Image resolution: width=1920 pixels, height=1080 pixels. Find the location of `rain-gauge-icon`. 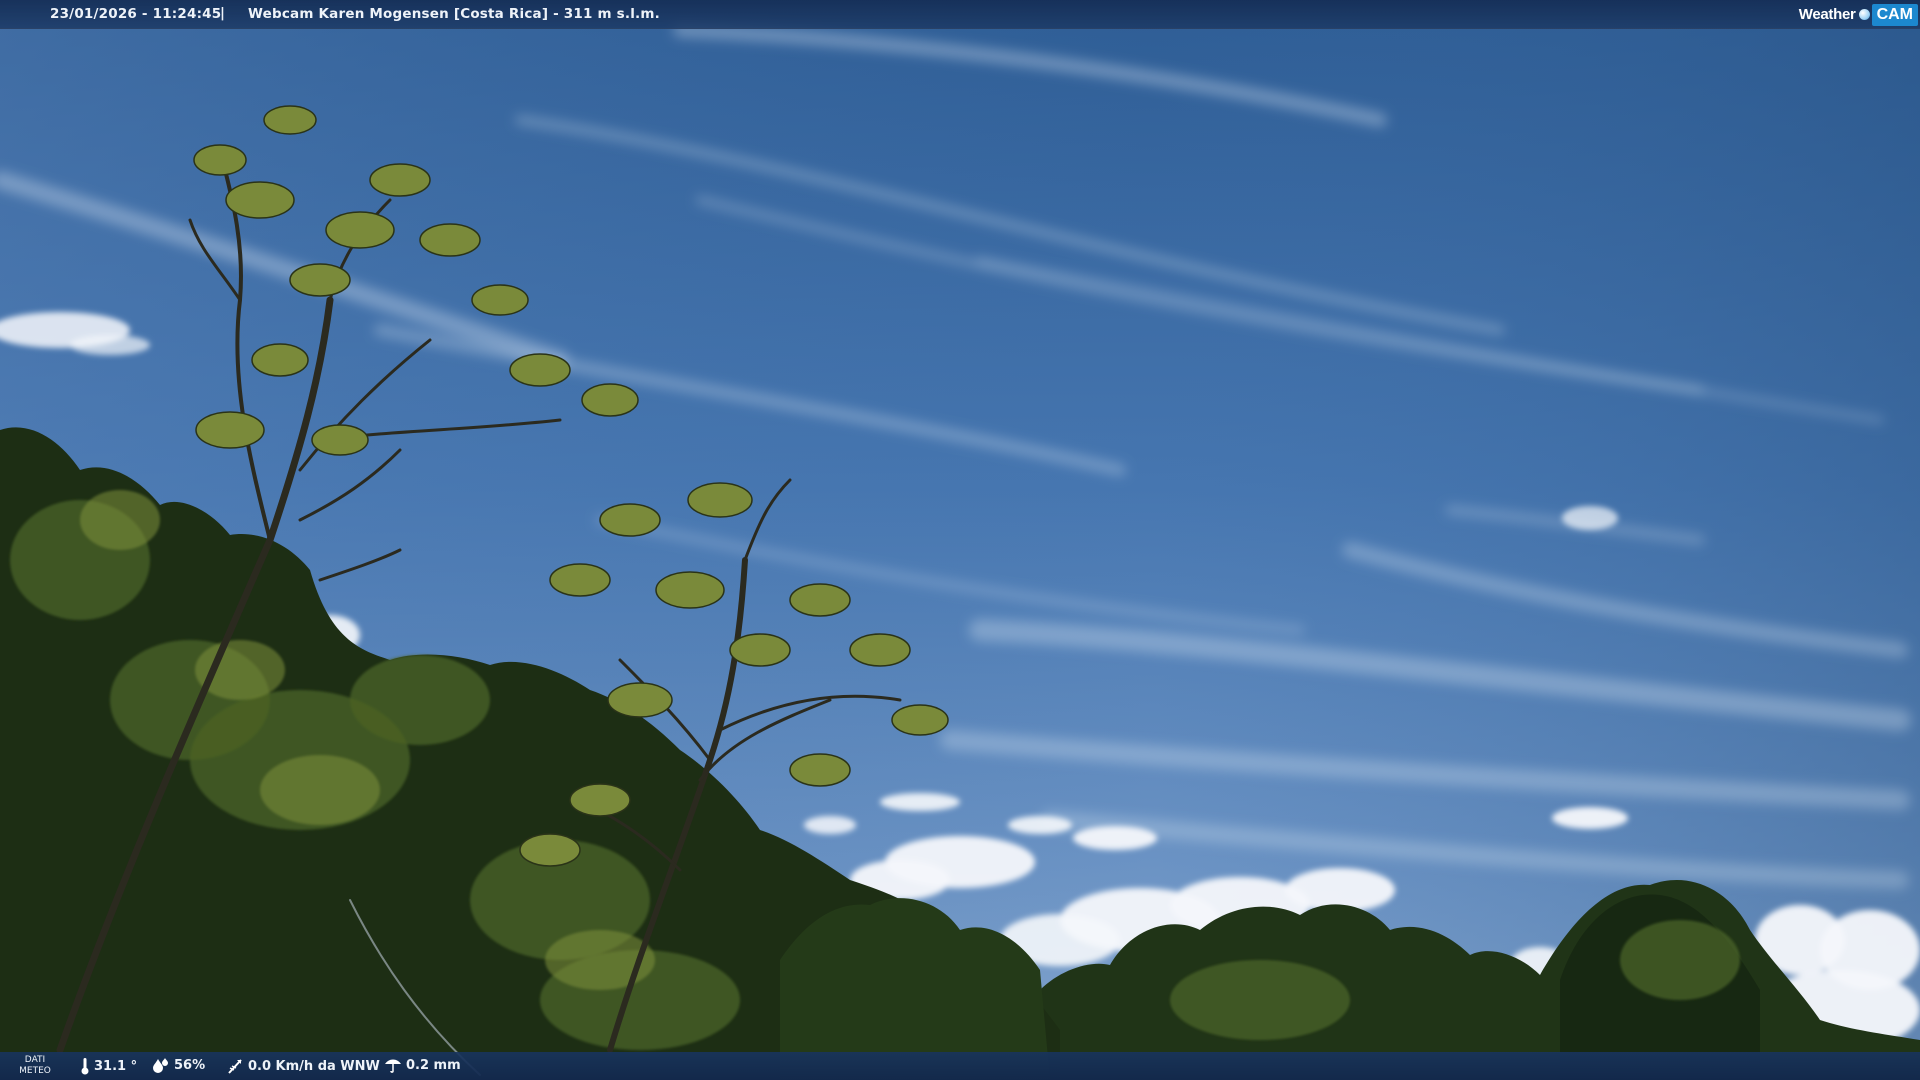

rain-gauge-icon is located at coordinates (393, 1066).